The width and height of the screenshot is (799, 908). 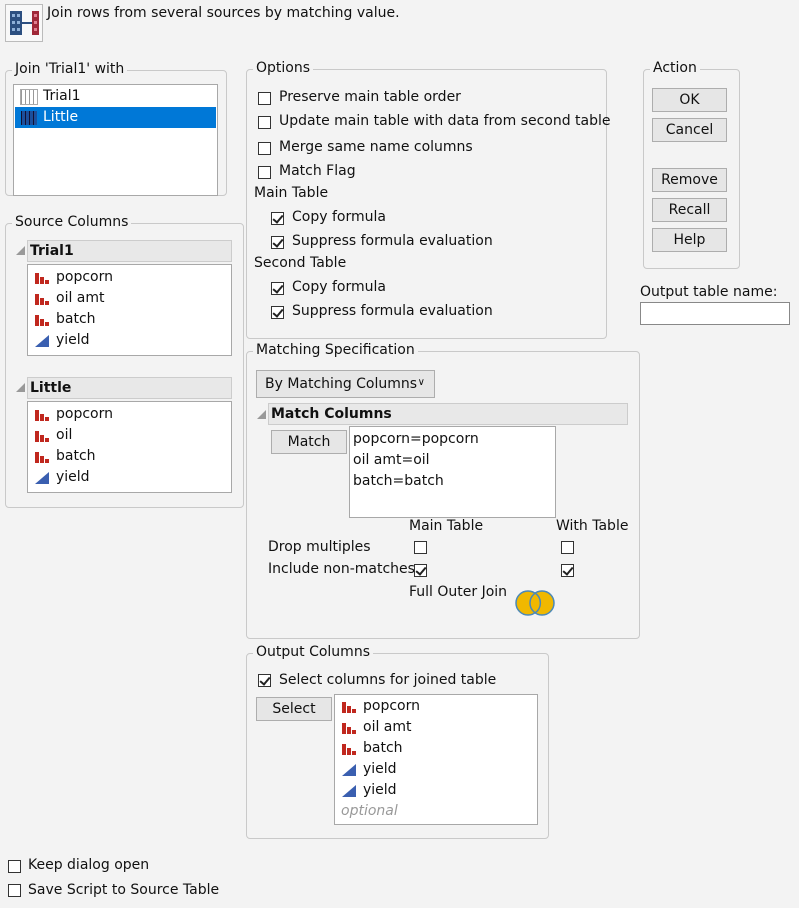 I want to click on remove-button: Remove, so click(x=689, y=180).